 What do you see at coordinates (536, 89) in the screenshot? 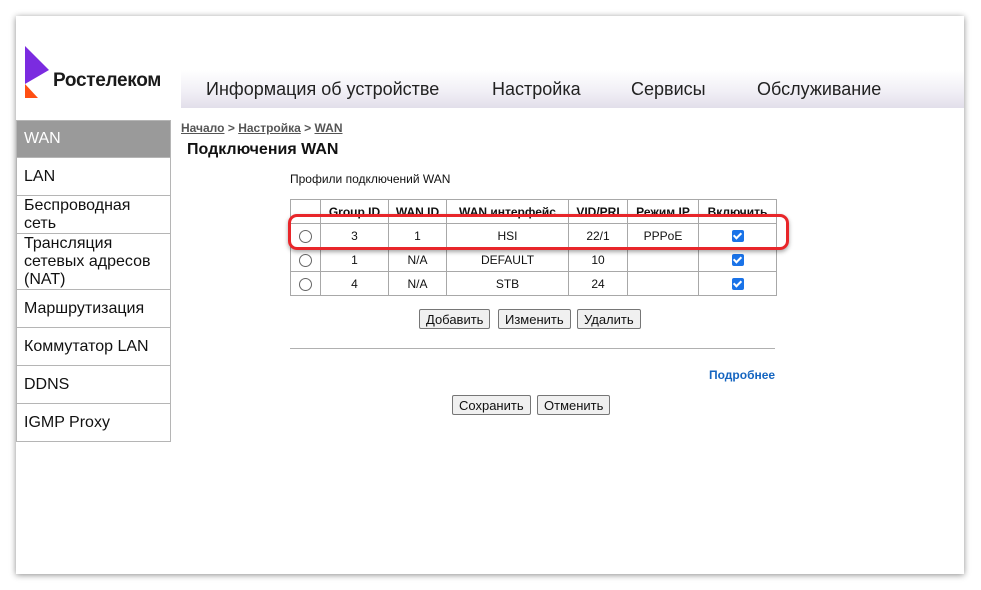
I see `tab-settings: Настройка` at bounding box center [536, 89].